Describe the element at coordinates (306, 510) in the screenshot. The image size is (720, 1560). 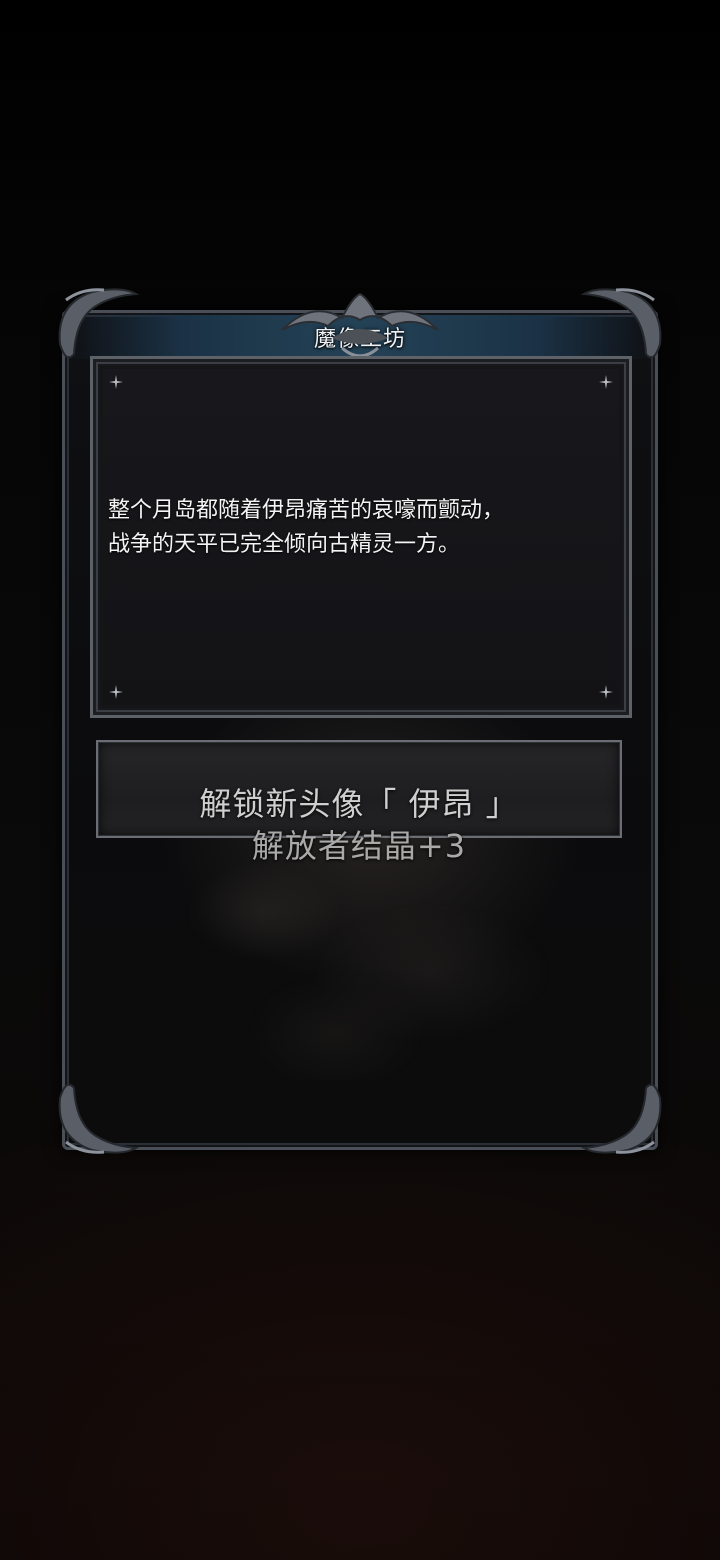
I see `story-line: 整个月岛都随着伊昂痛苦的哀嚎而颤动，` at that location.